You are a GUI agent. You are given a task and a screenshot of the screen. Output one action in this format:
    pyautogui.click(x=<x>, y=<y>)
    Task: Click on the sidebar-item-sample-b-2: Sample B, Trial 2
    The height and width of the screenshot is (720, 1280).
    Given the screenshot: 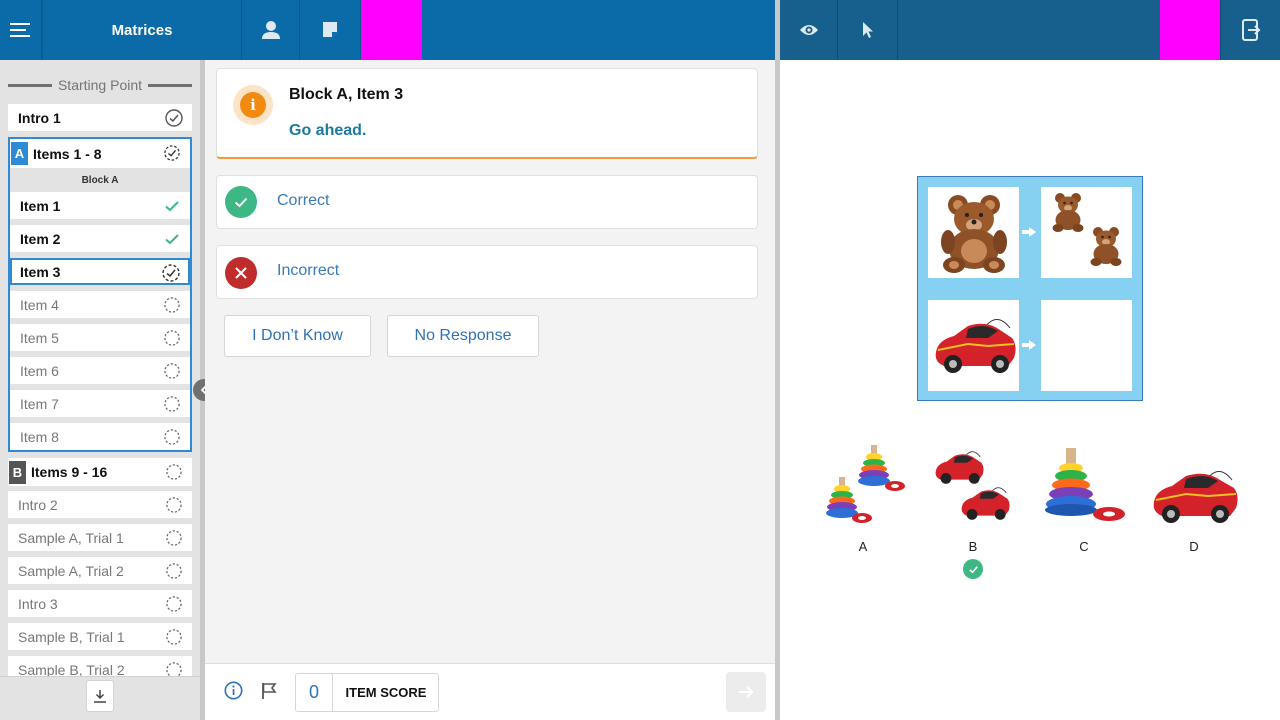 What is the action you would take?
    pyautogui.click(x=100, y=666)
    